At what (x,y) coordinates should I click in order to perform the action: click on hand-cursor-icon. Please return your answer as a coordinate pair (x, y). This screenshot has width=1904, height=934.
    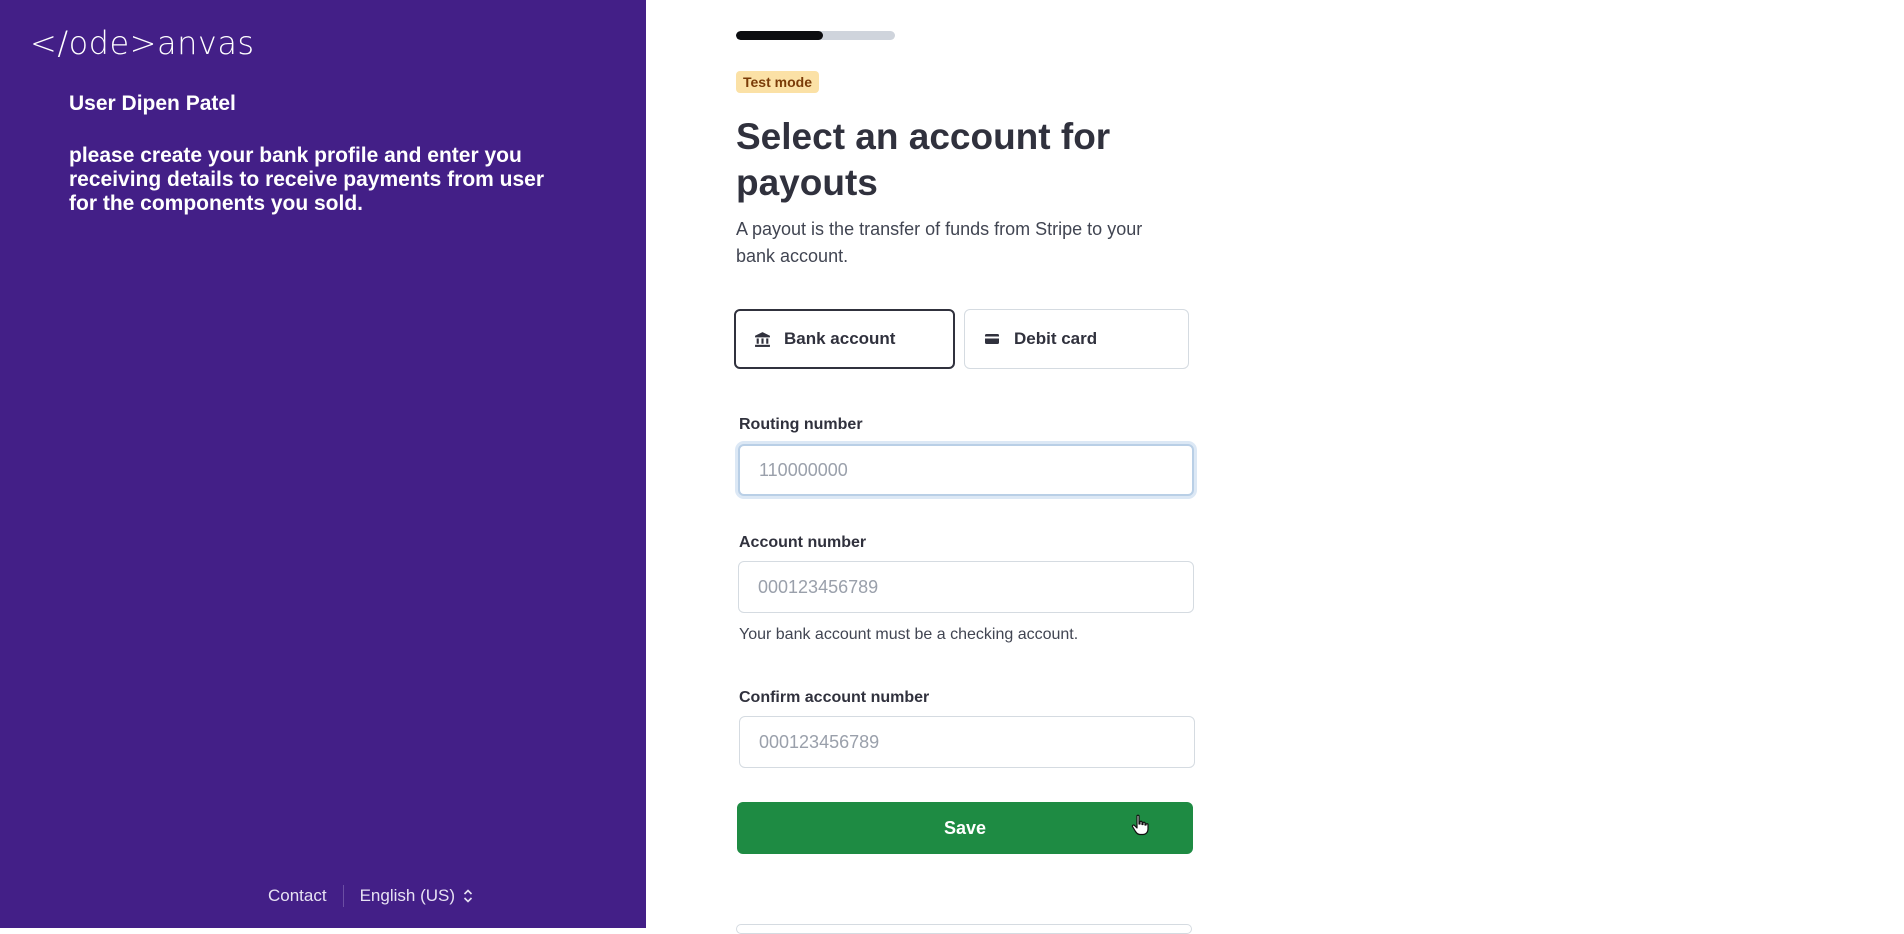
    Looking at the image, I should click on (1140, 827).